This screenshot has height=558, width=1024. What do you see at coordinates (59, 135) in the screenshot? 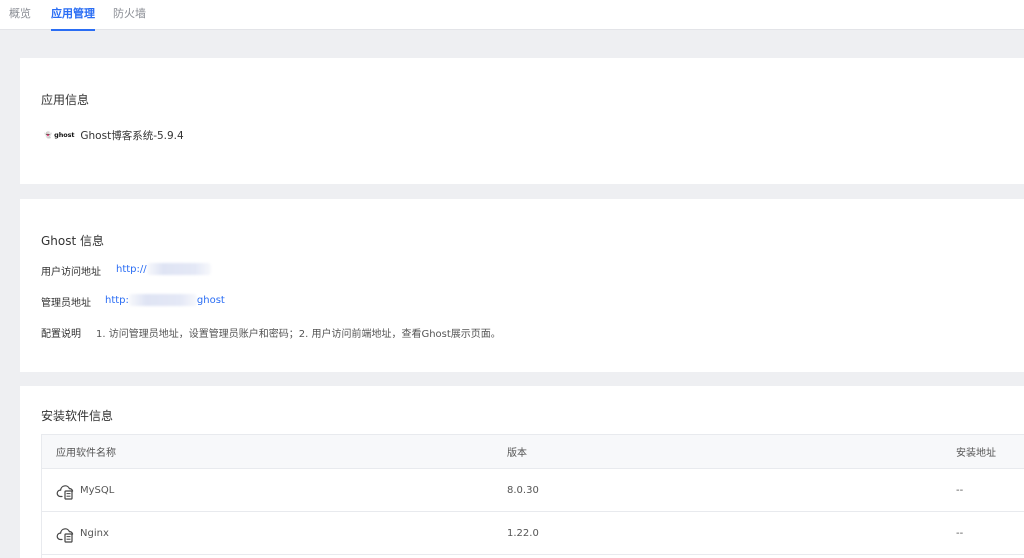
I see `ghost-logo-icon: 👻 ghost` at bounding box center [59, 135].